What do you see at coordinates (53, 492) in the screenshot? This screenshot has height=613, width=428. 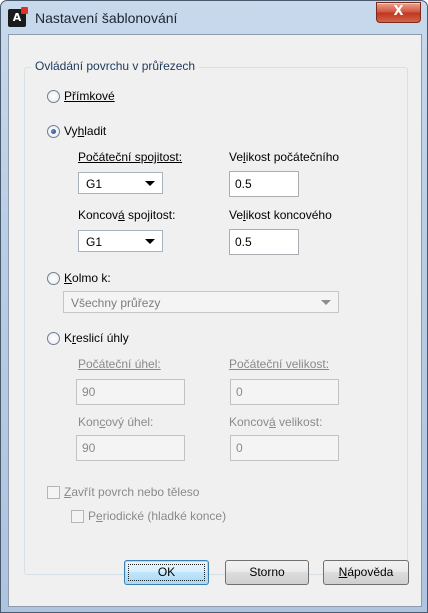 I see `close-surface-checkbox` at bounding box center [53, 492].